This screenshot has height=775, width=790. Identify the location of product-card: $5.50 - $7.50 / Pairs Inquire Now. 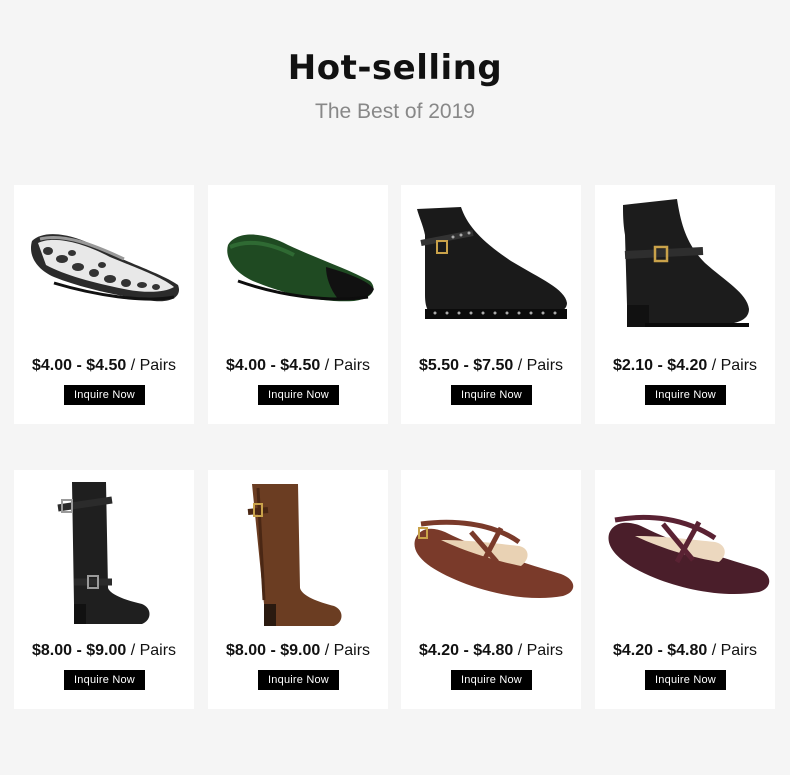
(491, 304).